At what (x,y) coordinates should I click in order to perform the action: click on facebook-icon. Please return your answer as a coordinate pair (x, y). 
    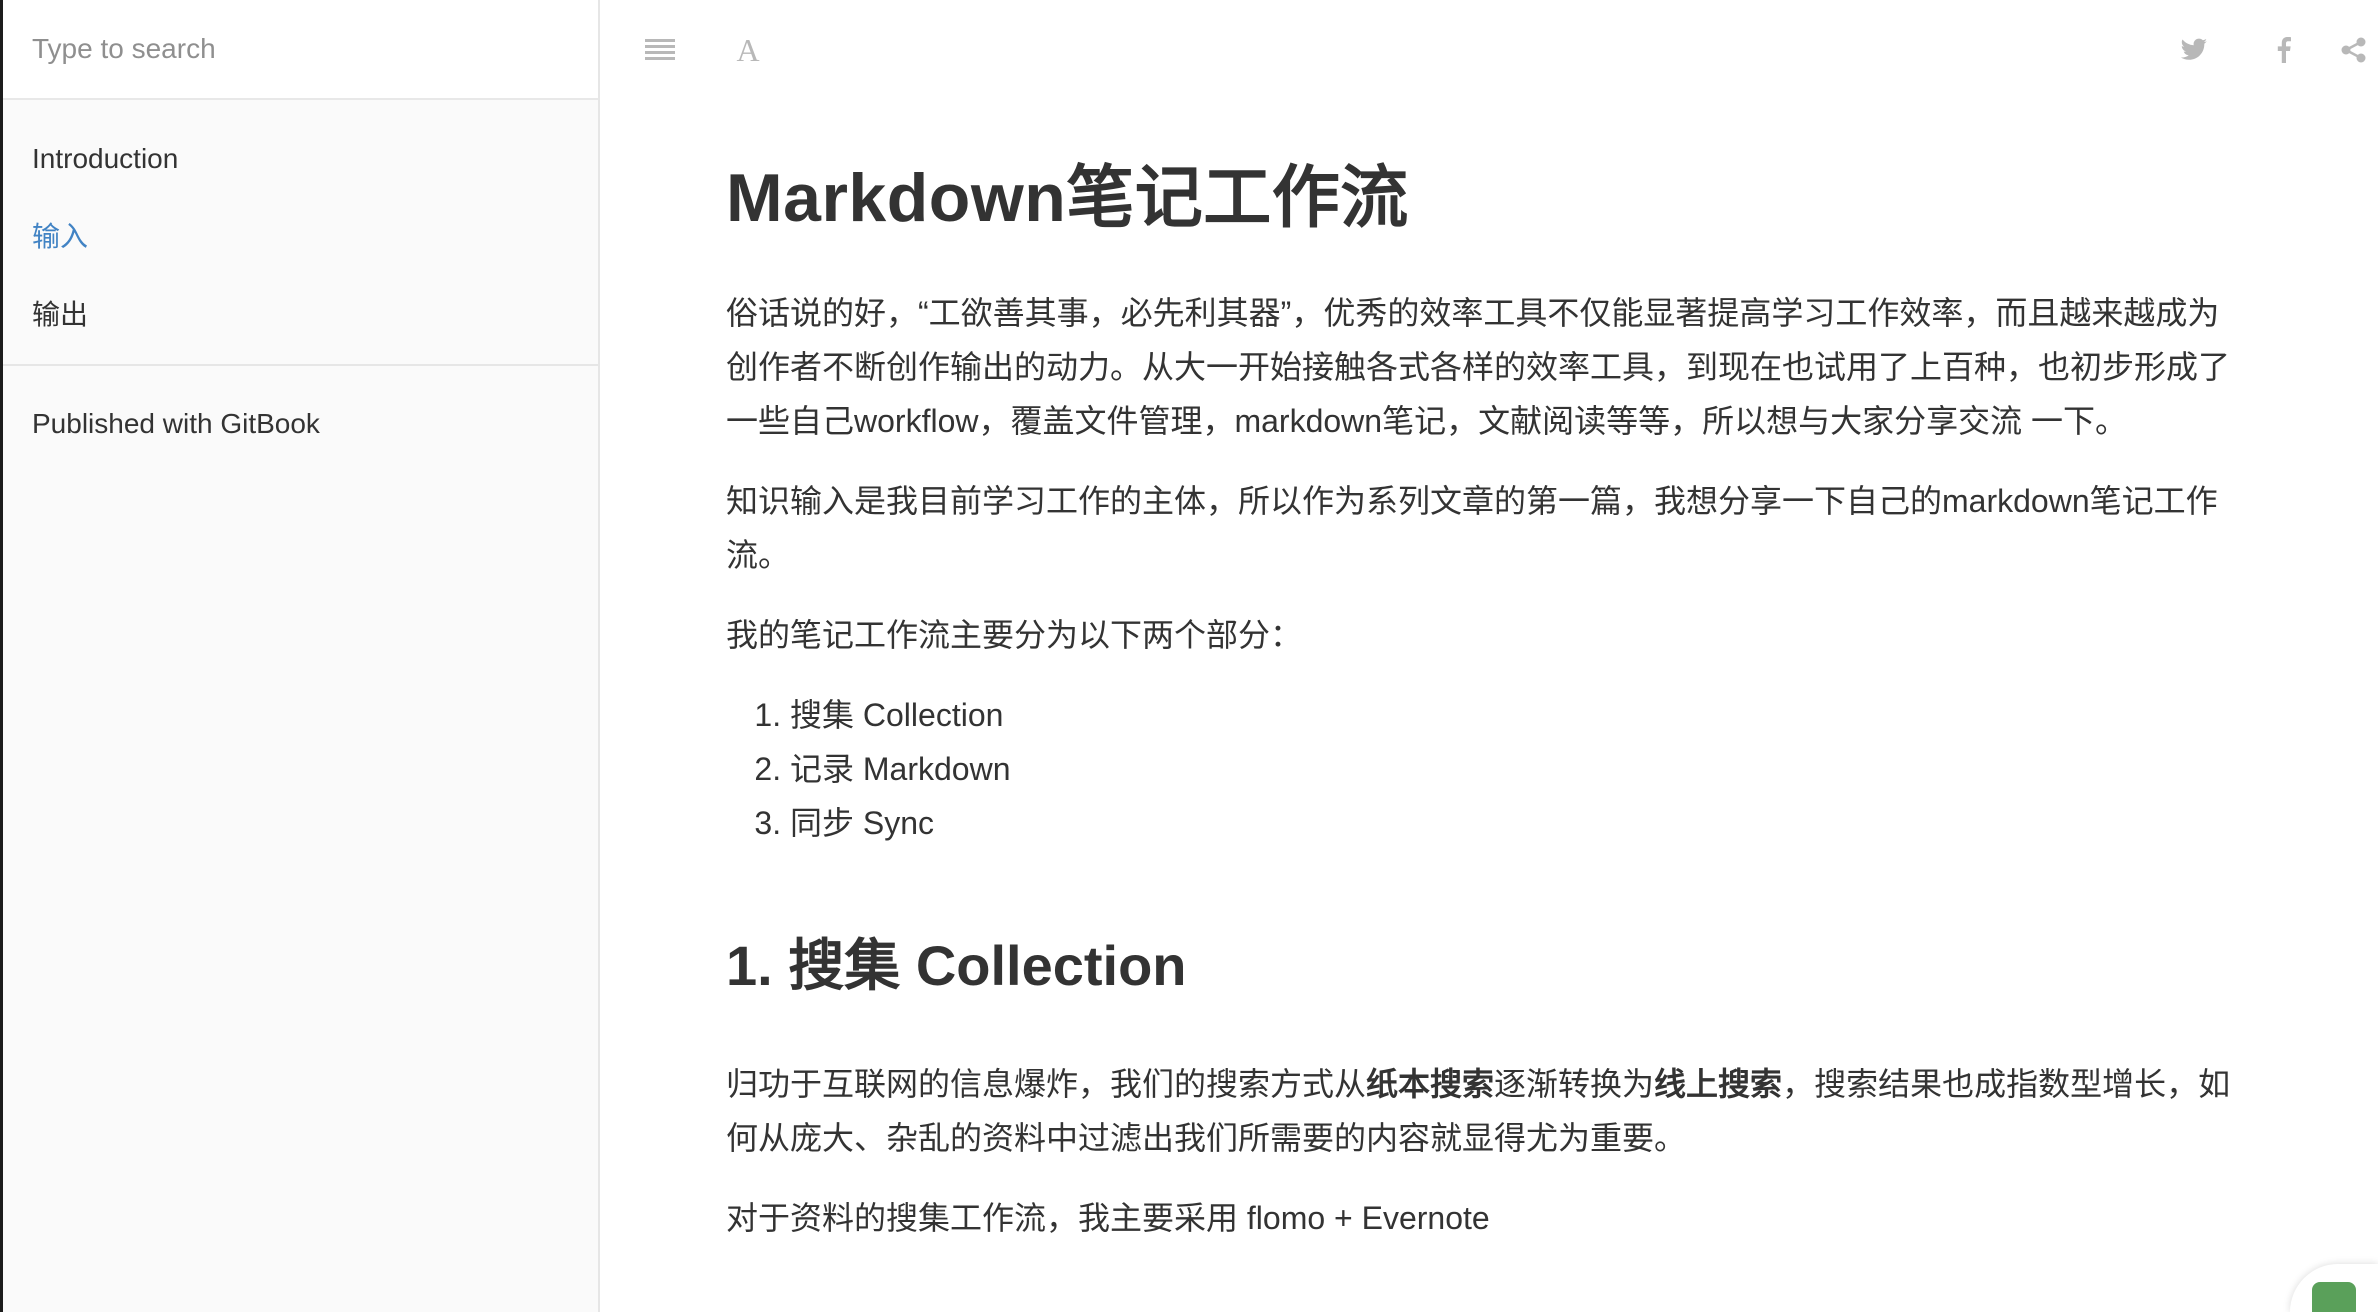
    Looking at the image, I should click on (2284, 50).